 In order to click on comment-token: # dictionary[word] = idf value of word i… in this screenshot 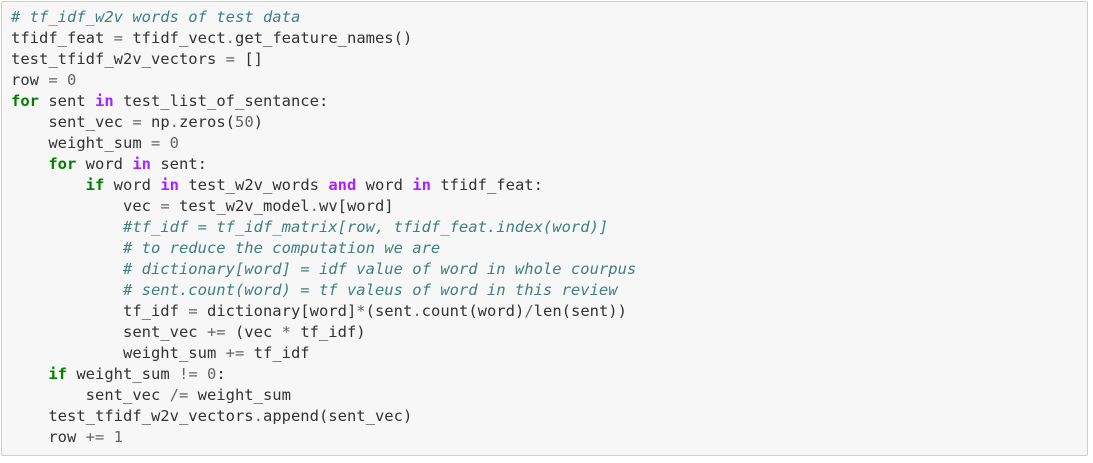, I will do `click(379, 269)`.